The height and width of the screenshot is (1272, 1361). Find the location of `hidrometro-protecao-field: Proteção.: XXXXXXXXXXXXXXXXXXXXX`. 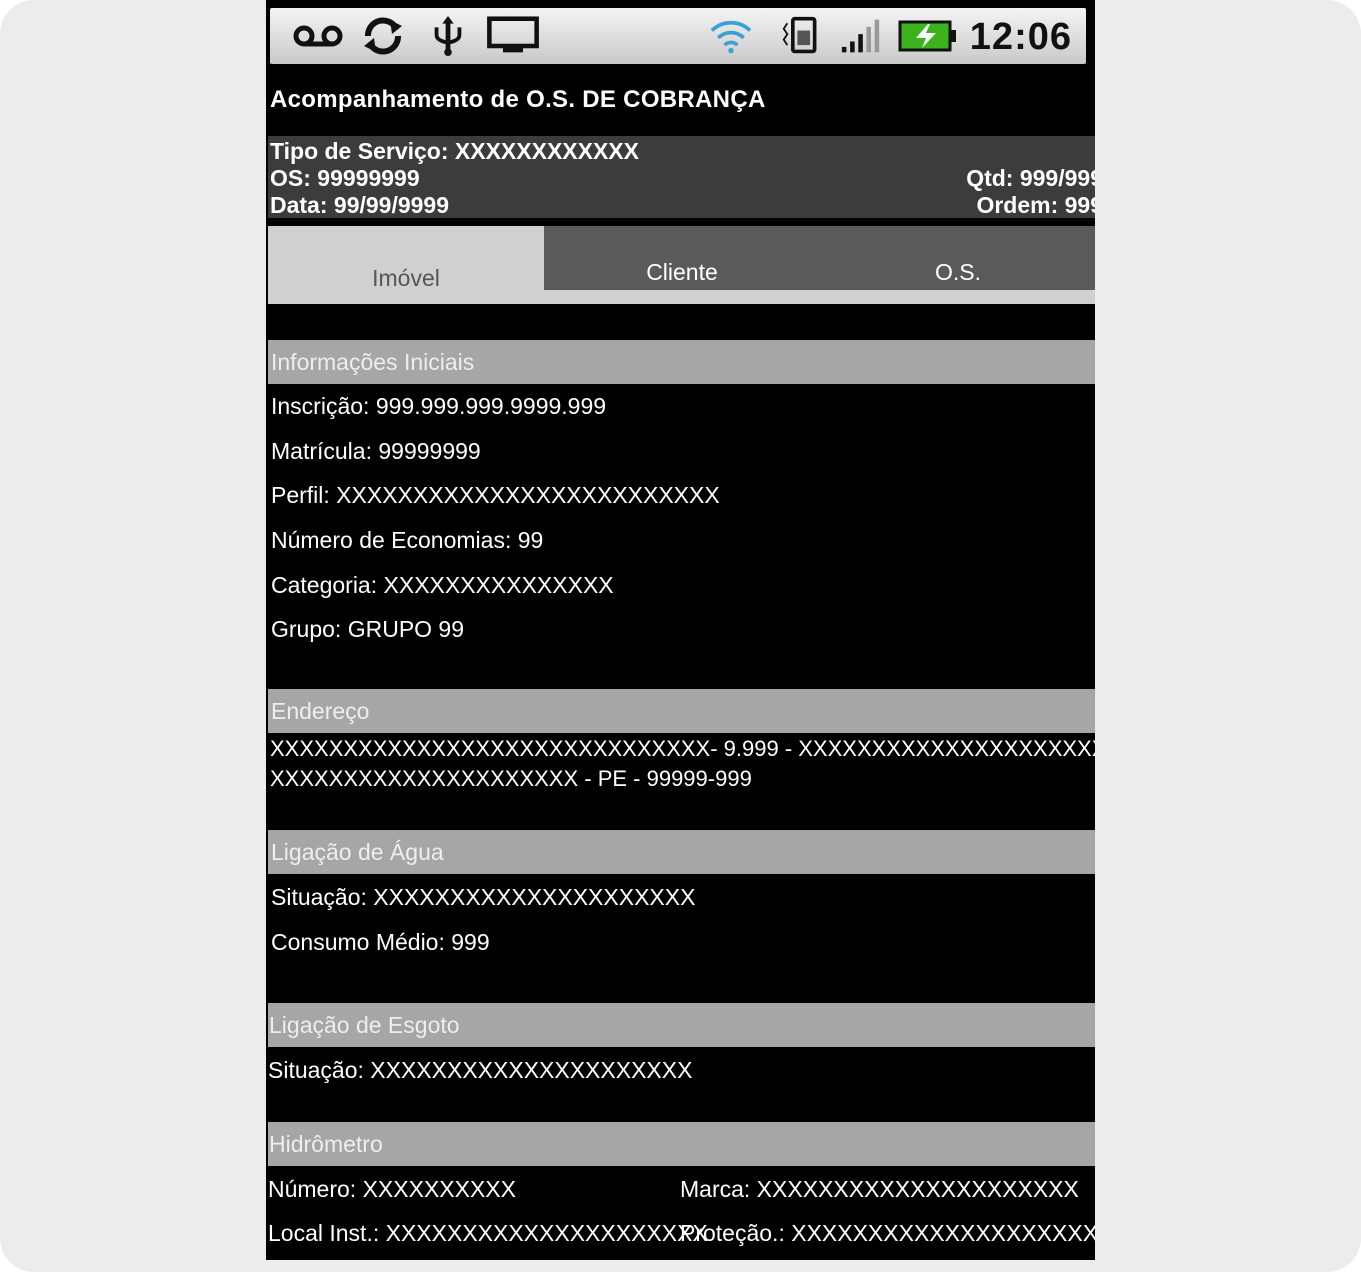

hidrometro-protecao-field: Proteção.: XXXXXXXXXXXXXXXXXXXXX is located at coordinates (887, 1233).